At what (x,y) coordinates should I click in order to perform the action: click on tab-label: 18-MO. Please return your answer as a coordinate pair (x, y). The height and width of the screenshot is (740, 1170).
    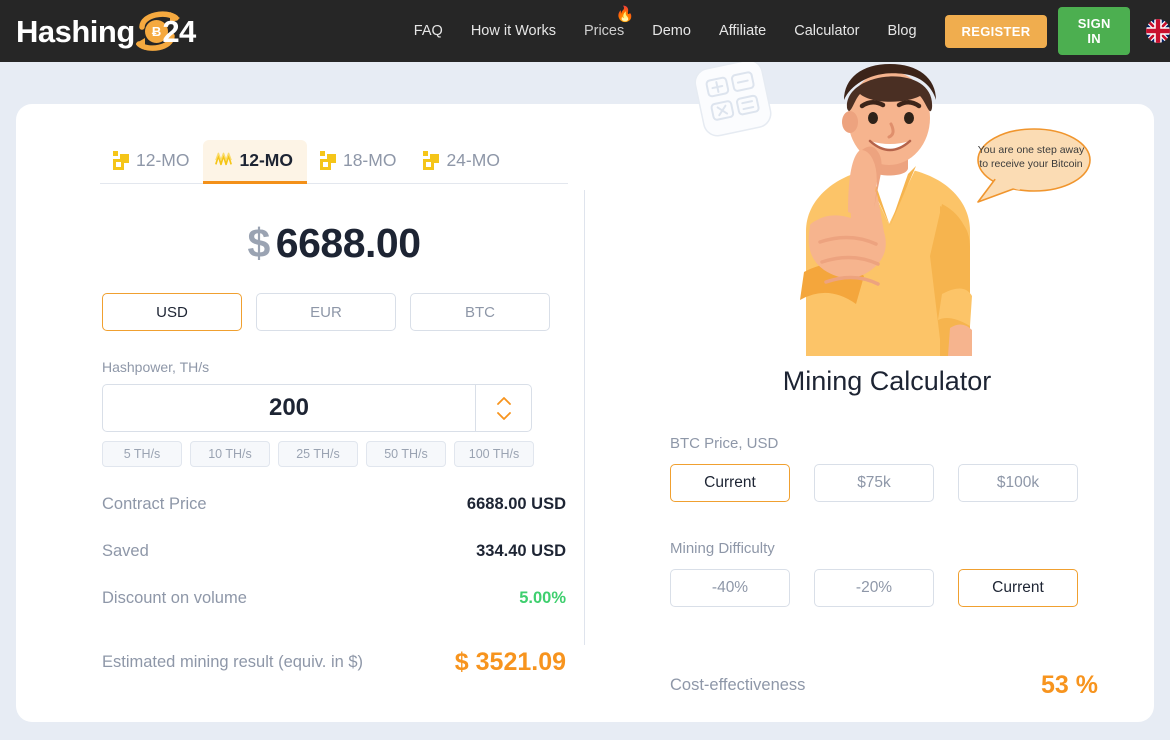
    Looking at the image, I should click on (369, 160).